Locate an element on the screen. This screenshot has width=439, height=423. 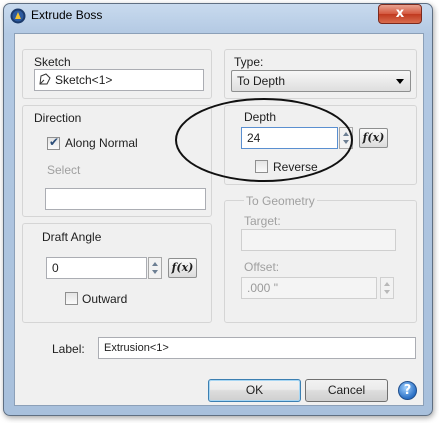
highlight-ellipse is located at coordinates (264, 140).